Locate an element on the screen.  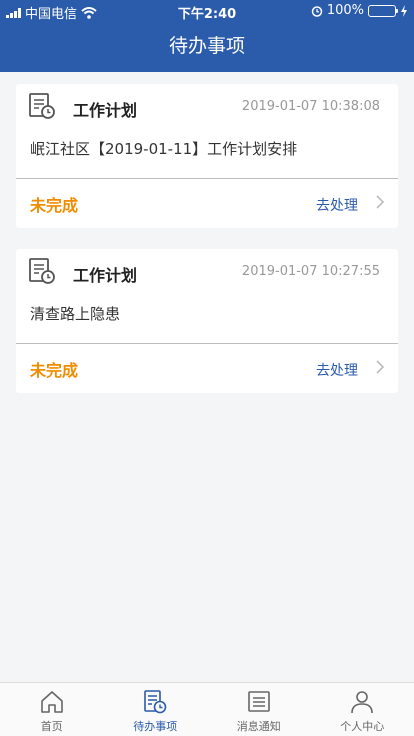
tab-label: 首页 is located at coordinates (51, 726).